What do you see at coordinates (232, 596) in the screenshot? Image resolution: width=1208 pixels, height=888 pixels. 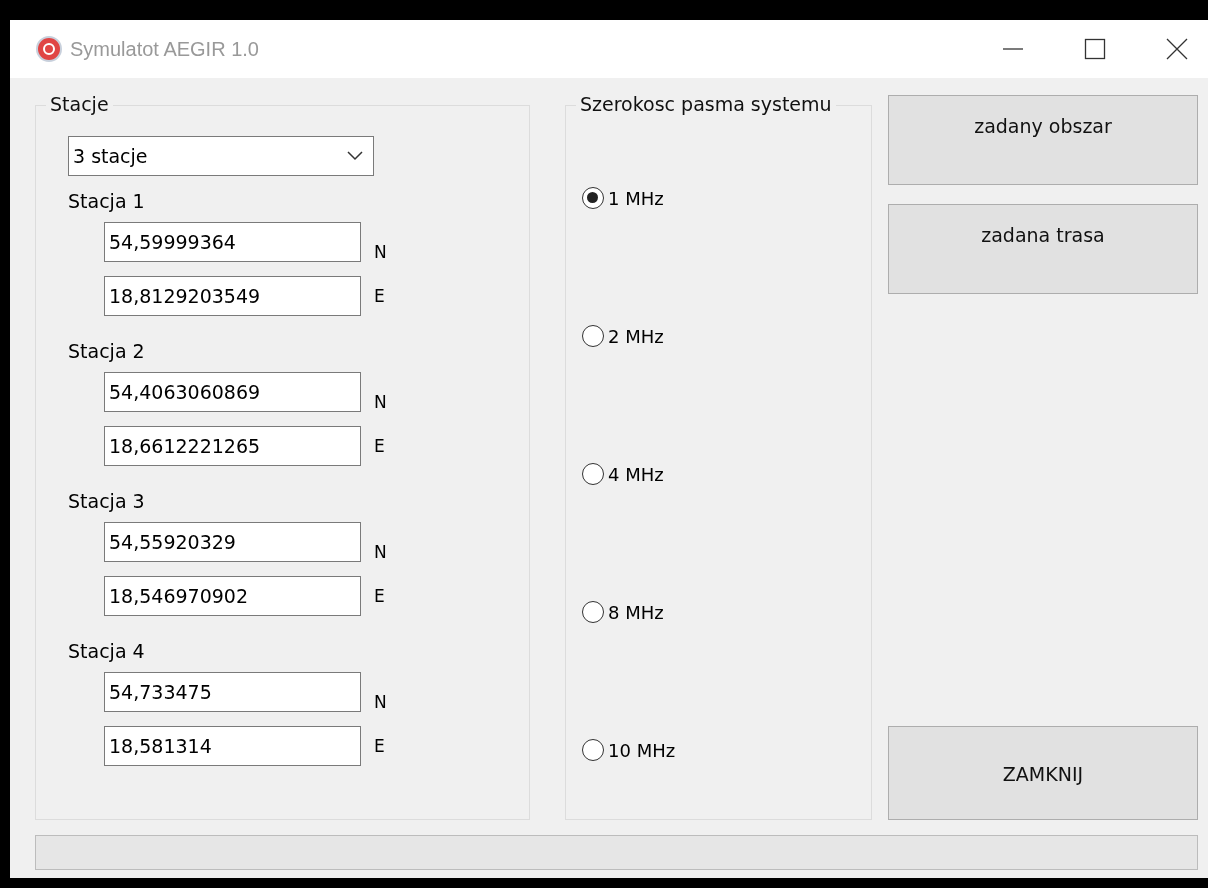 I see `longitude-field: 18,546970902` at bounding box center [232, 596].